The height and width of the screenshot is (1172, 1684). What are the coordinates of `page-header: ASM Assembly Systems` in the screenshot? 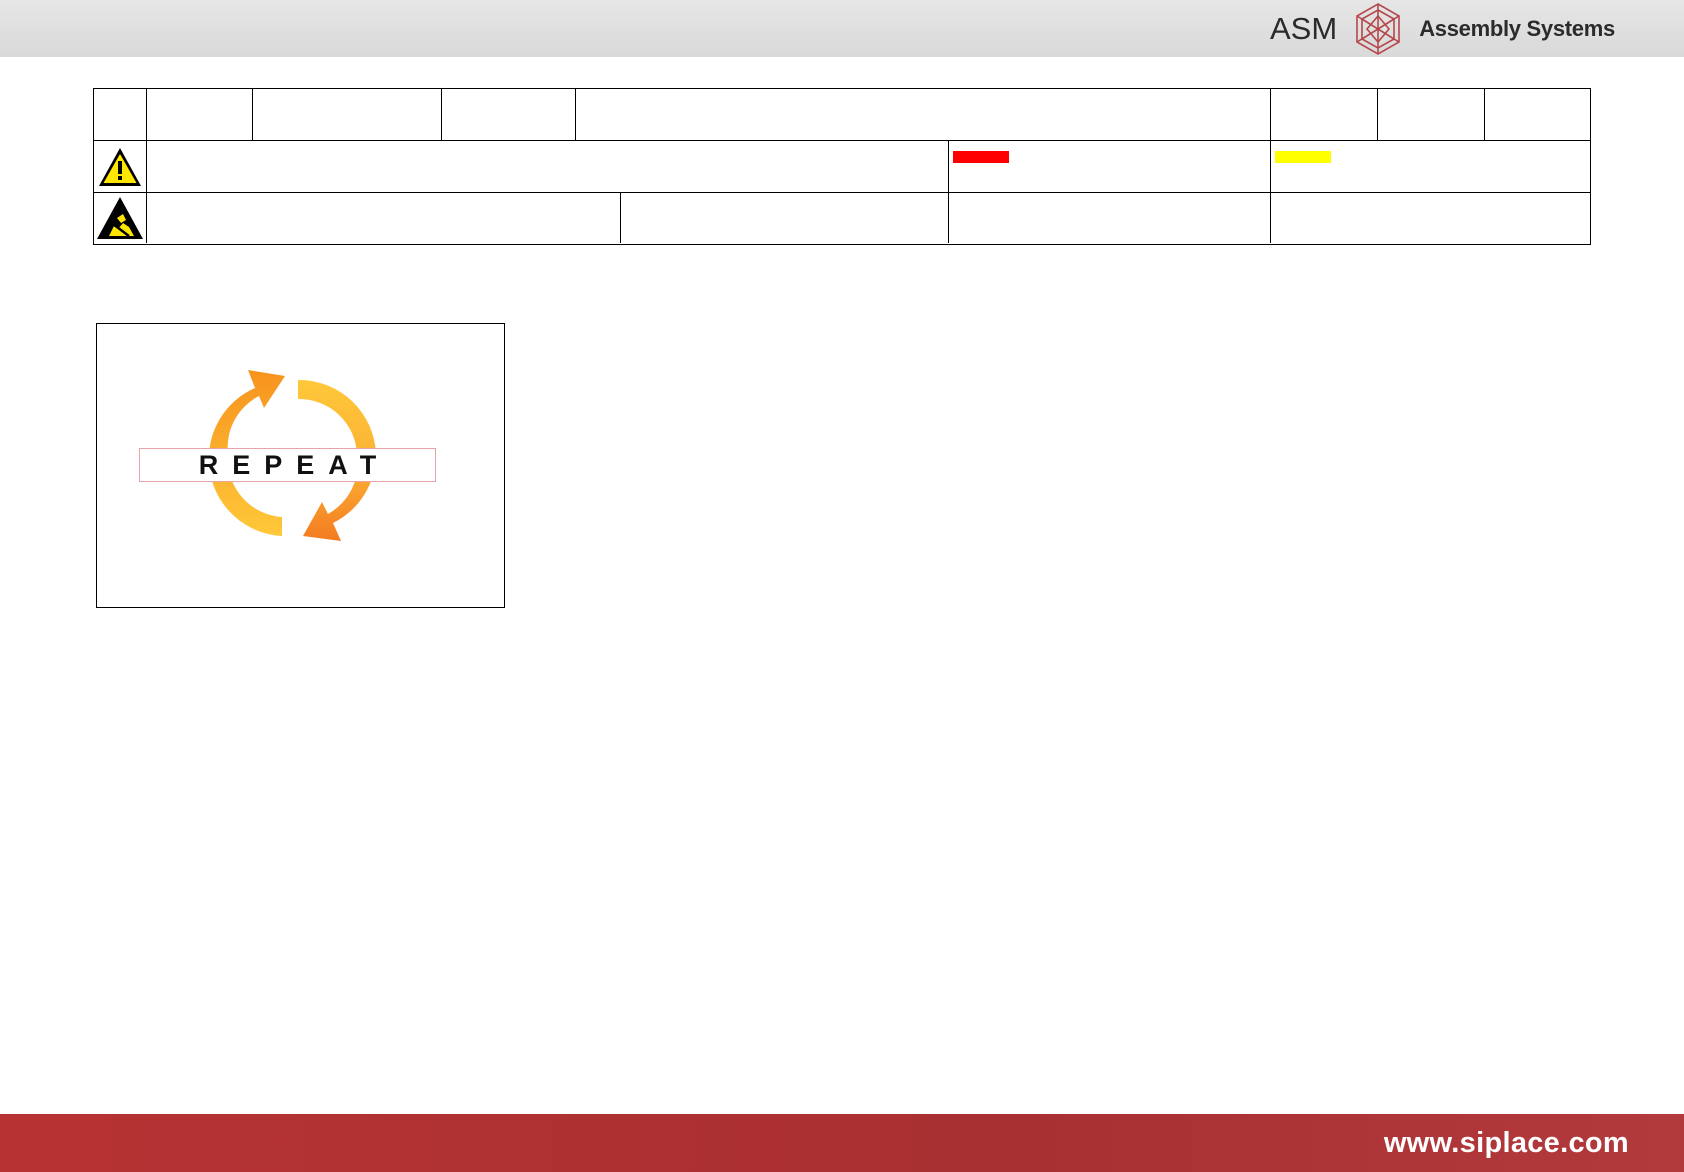 It's located at (842, 28).